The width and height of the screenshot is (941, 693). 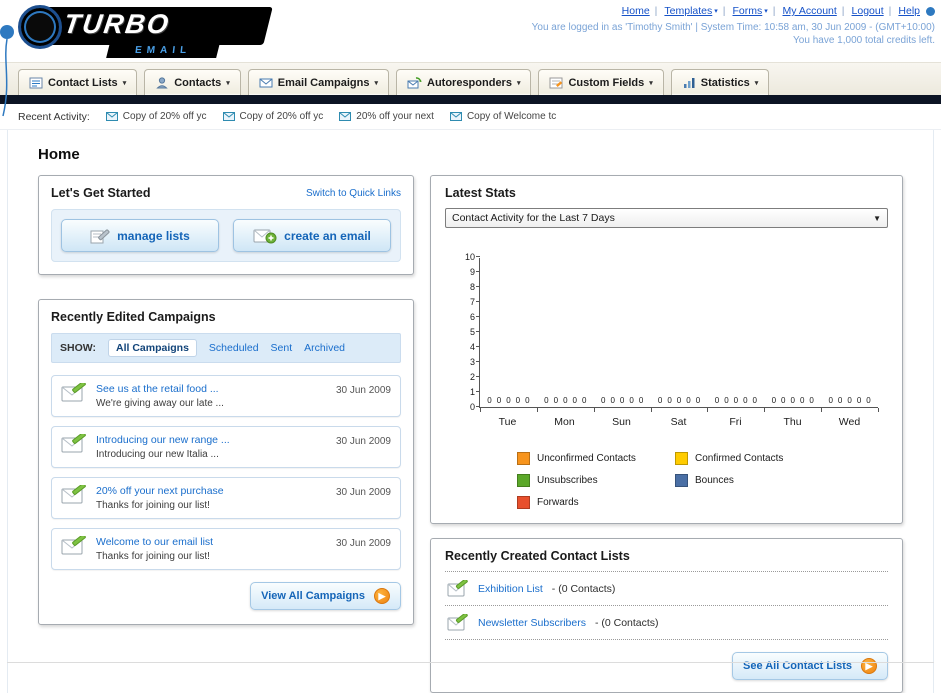 What do you see at coordinates (666, 218) in the screenshot?
I see `stats-period-select: Contact Activity for the Last 7 Days ▼` at bounding box center [666, 218].